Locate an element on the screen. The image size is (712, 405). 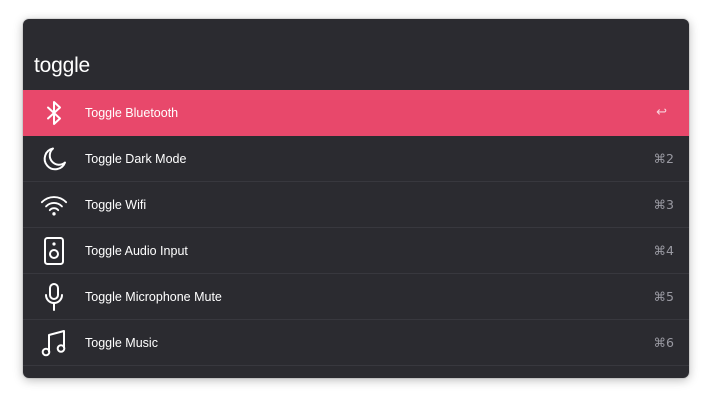
microphone-icon is located at coordinates (54, 297).